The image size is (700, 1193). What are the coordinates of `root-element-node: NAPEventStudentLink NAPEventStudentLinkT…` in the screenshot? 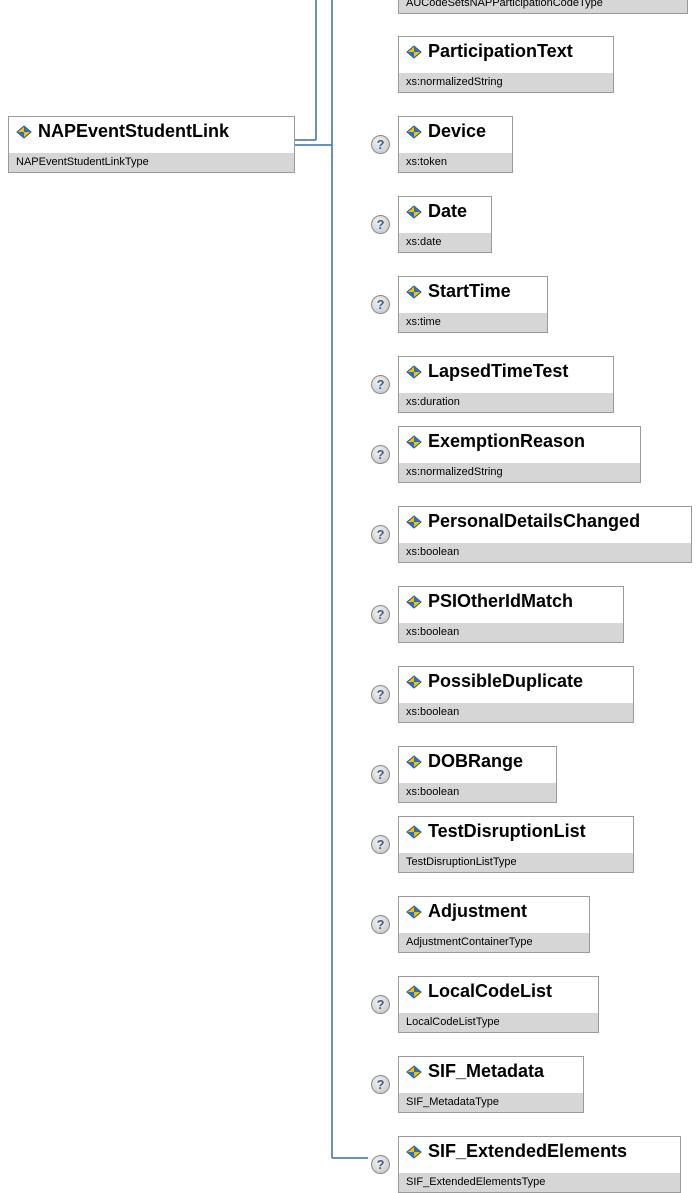 It's located at (151, 144).